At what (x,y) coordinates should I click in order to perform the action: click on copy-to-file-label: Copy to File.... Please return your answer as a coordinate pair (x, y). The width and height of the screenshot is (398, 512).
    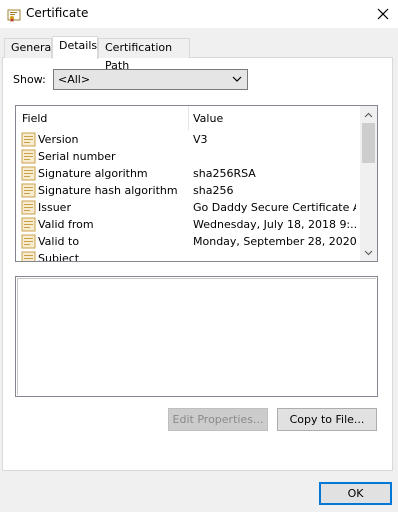
    Looking at the image, I should click on (327, 419).